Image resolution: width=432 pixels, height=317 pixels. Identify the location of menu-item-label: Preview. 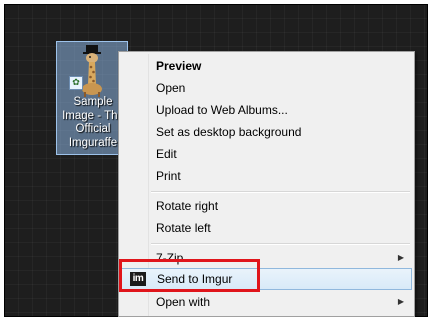
(179, 66).